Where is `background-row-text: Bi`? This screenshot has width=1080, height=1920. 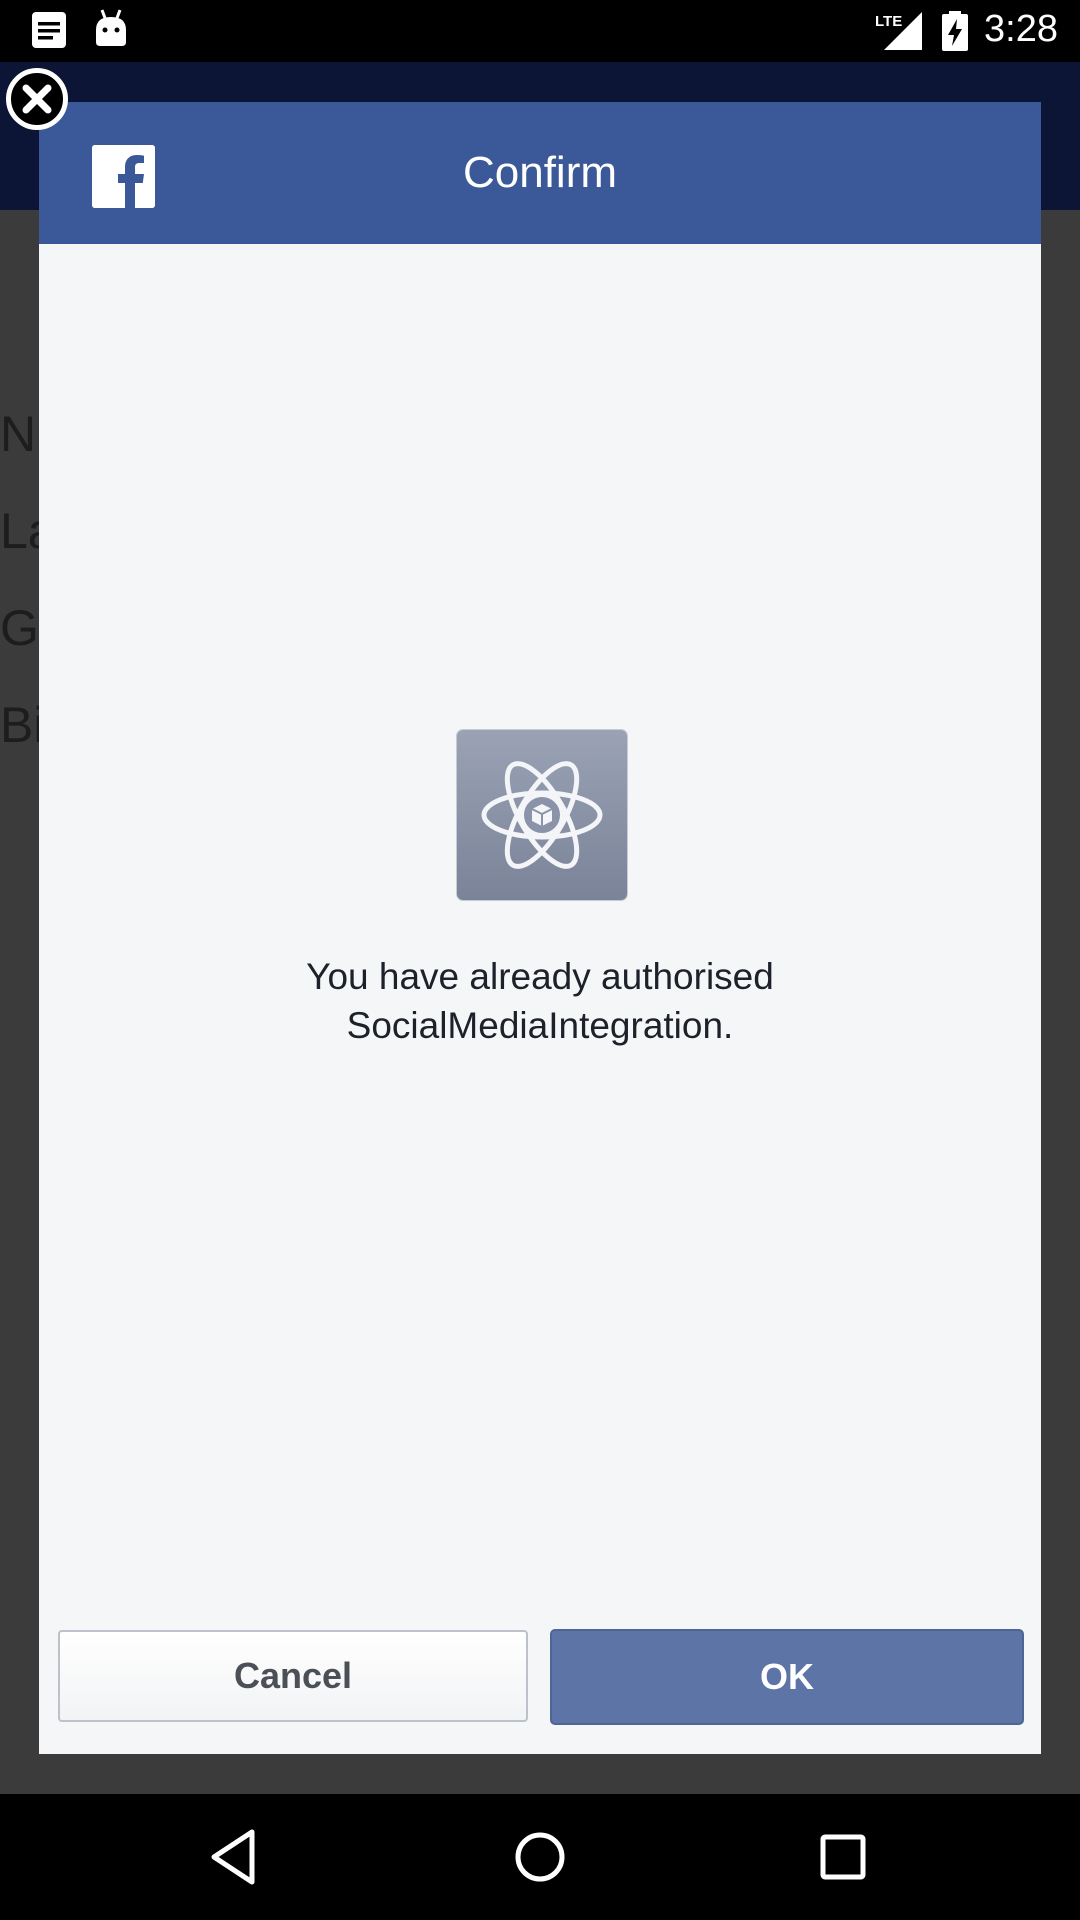 background-row-text: Bi is located at coordinates (22, 725).